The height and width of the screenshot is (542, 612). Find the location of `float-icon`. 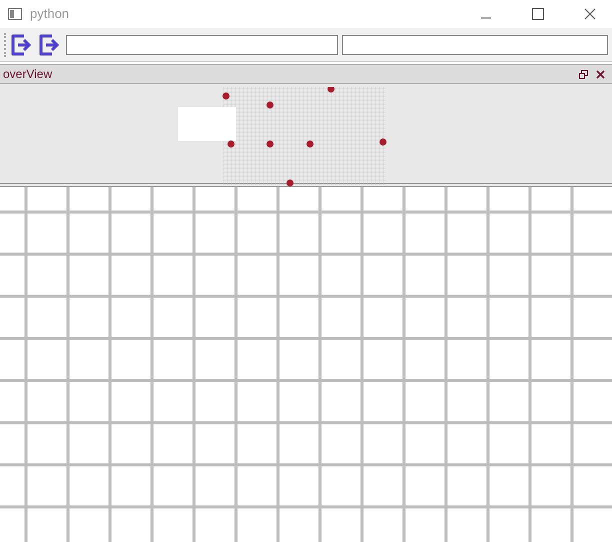

float-icon is located at coordinates (583, 74).